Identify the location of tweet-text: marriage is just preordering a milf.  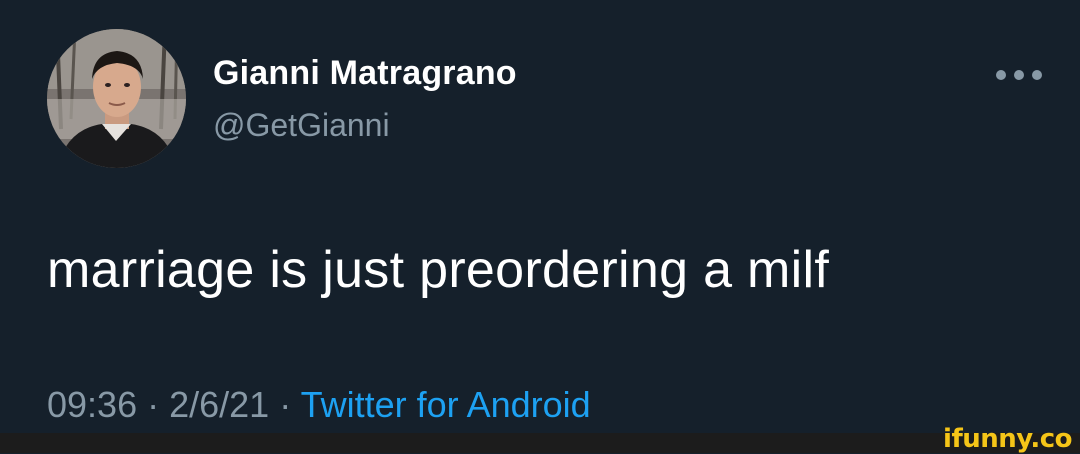
(438, 270).